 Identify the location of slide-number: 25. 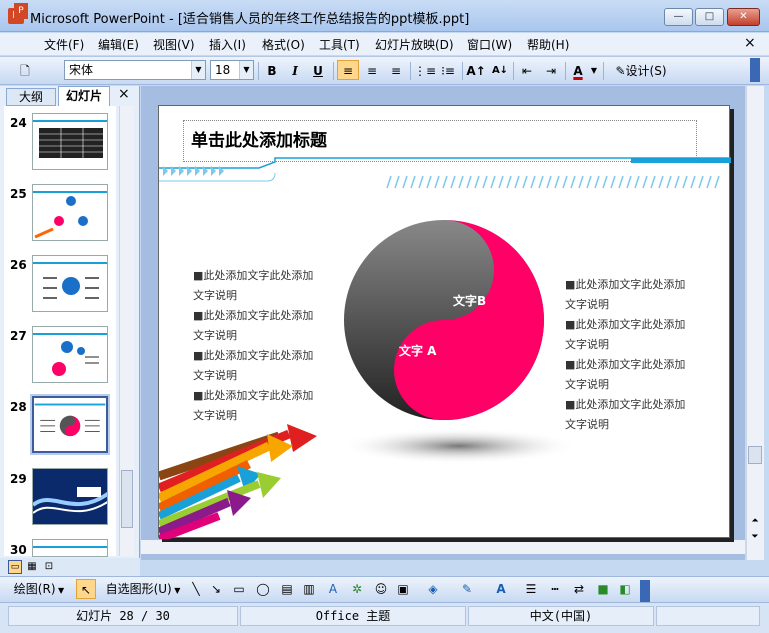
(18, 194).